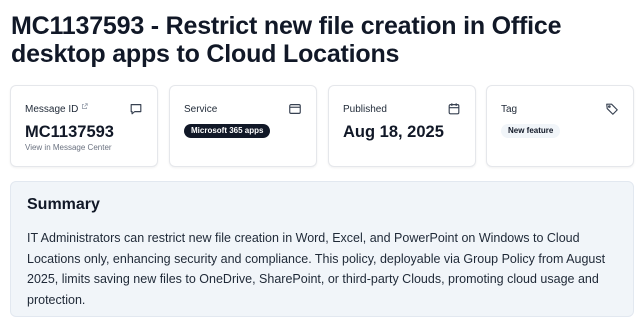 Image resolution: width=640 pixels, height=325 pixels. Describe the element at coordinates (227, 131) in the screenshot. I see `service-badge: Microsoft 365 apps` at that location.